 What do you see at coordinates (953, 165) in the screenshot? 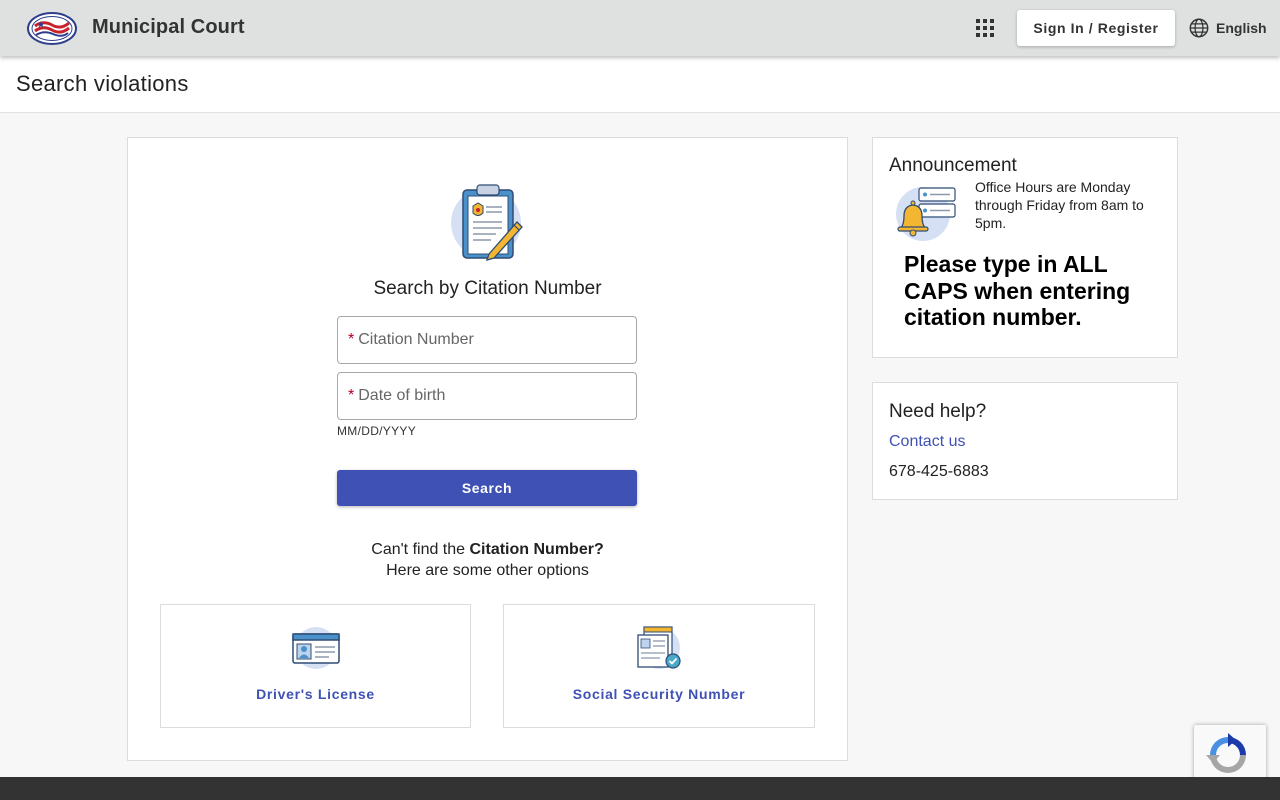
I see `announcement-title: Announcement` at bounding box center [953, 165].